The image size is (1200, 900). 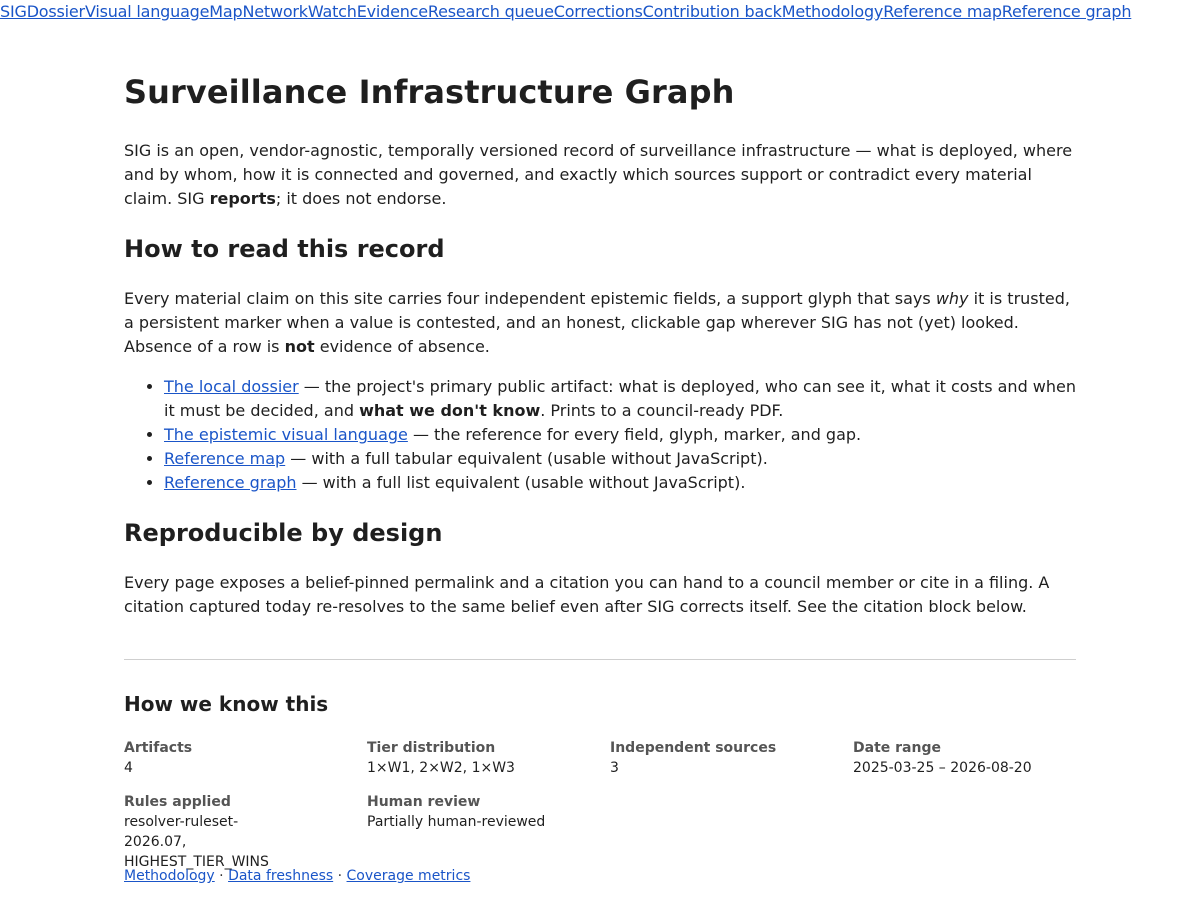 I want to click on stat-human-review: Human review Partially human-reviewed, so click(x=456, y=812).